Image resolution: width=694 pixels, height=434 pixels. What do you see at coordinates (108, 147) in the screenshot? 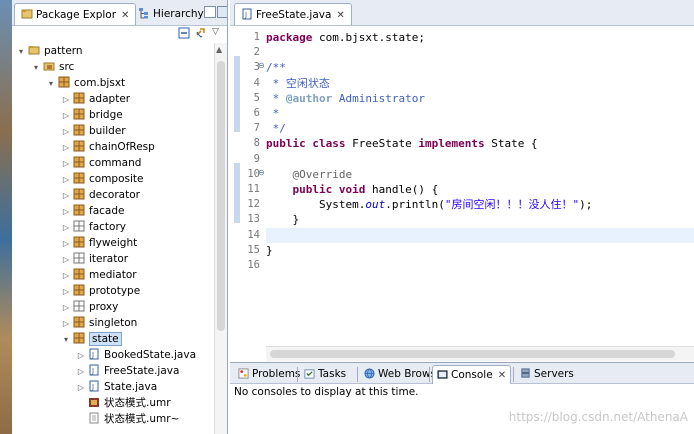
I see `tree-item: ▷ chainOfResp` at bounding box center [108, 147].